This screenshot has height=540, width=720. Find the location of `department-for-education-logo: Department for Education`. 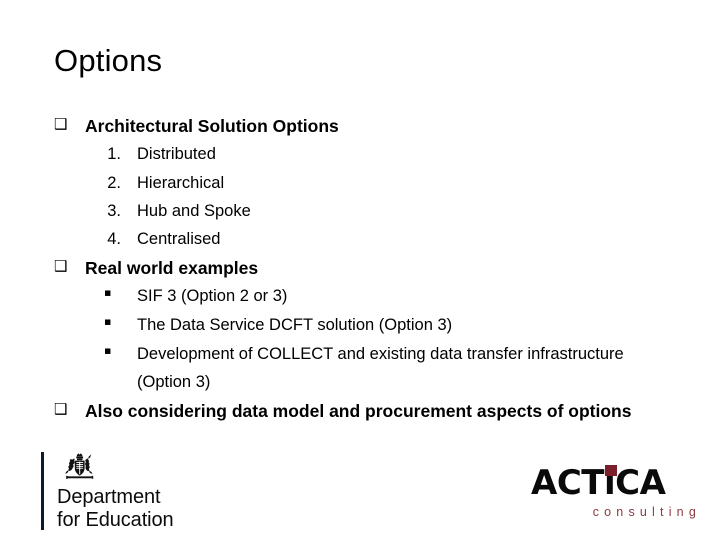

department-for-education-logo: Department for Education is located at coordinates (107, 491).